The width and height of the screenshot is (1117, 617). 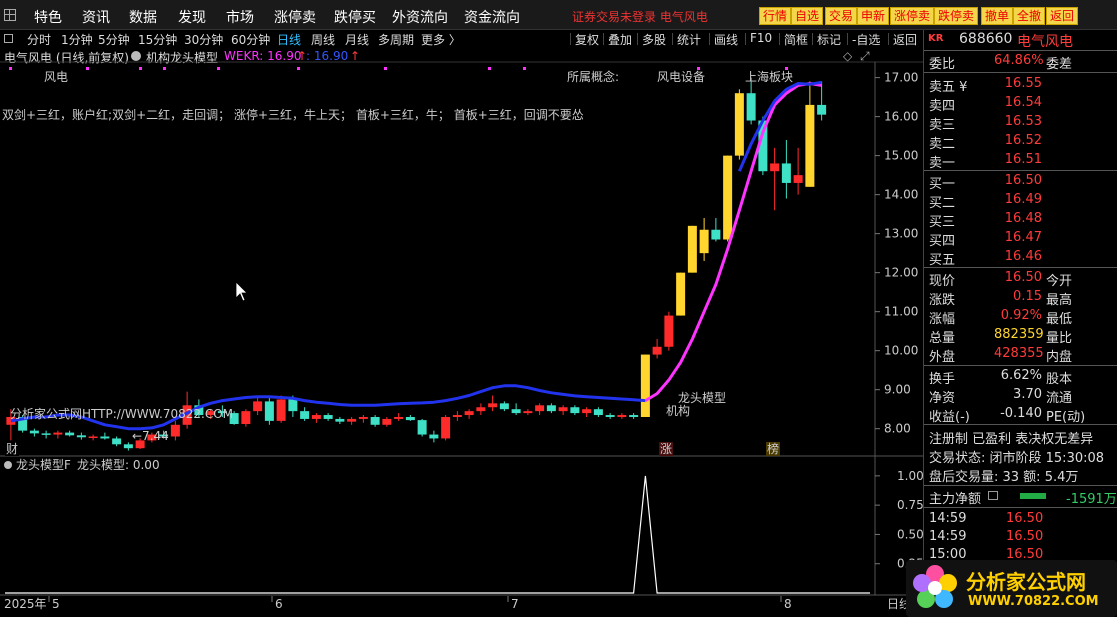 I want to click on quote-label: 买五, so click(x=942, y=260).